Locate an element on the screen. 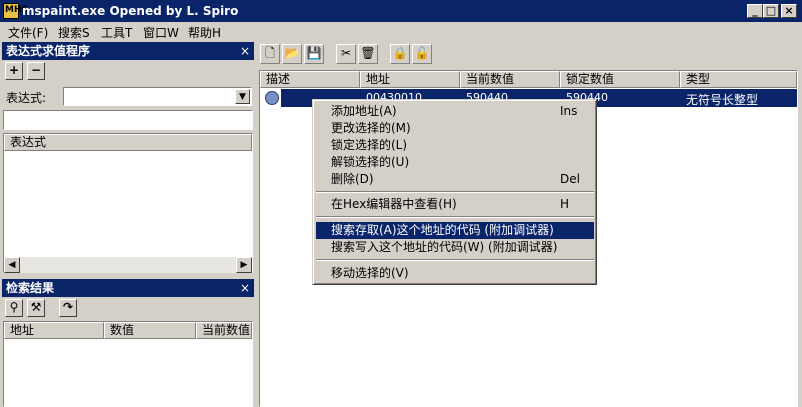  search-icon: ⚲ is located at coordinates (14, 308).